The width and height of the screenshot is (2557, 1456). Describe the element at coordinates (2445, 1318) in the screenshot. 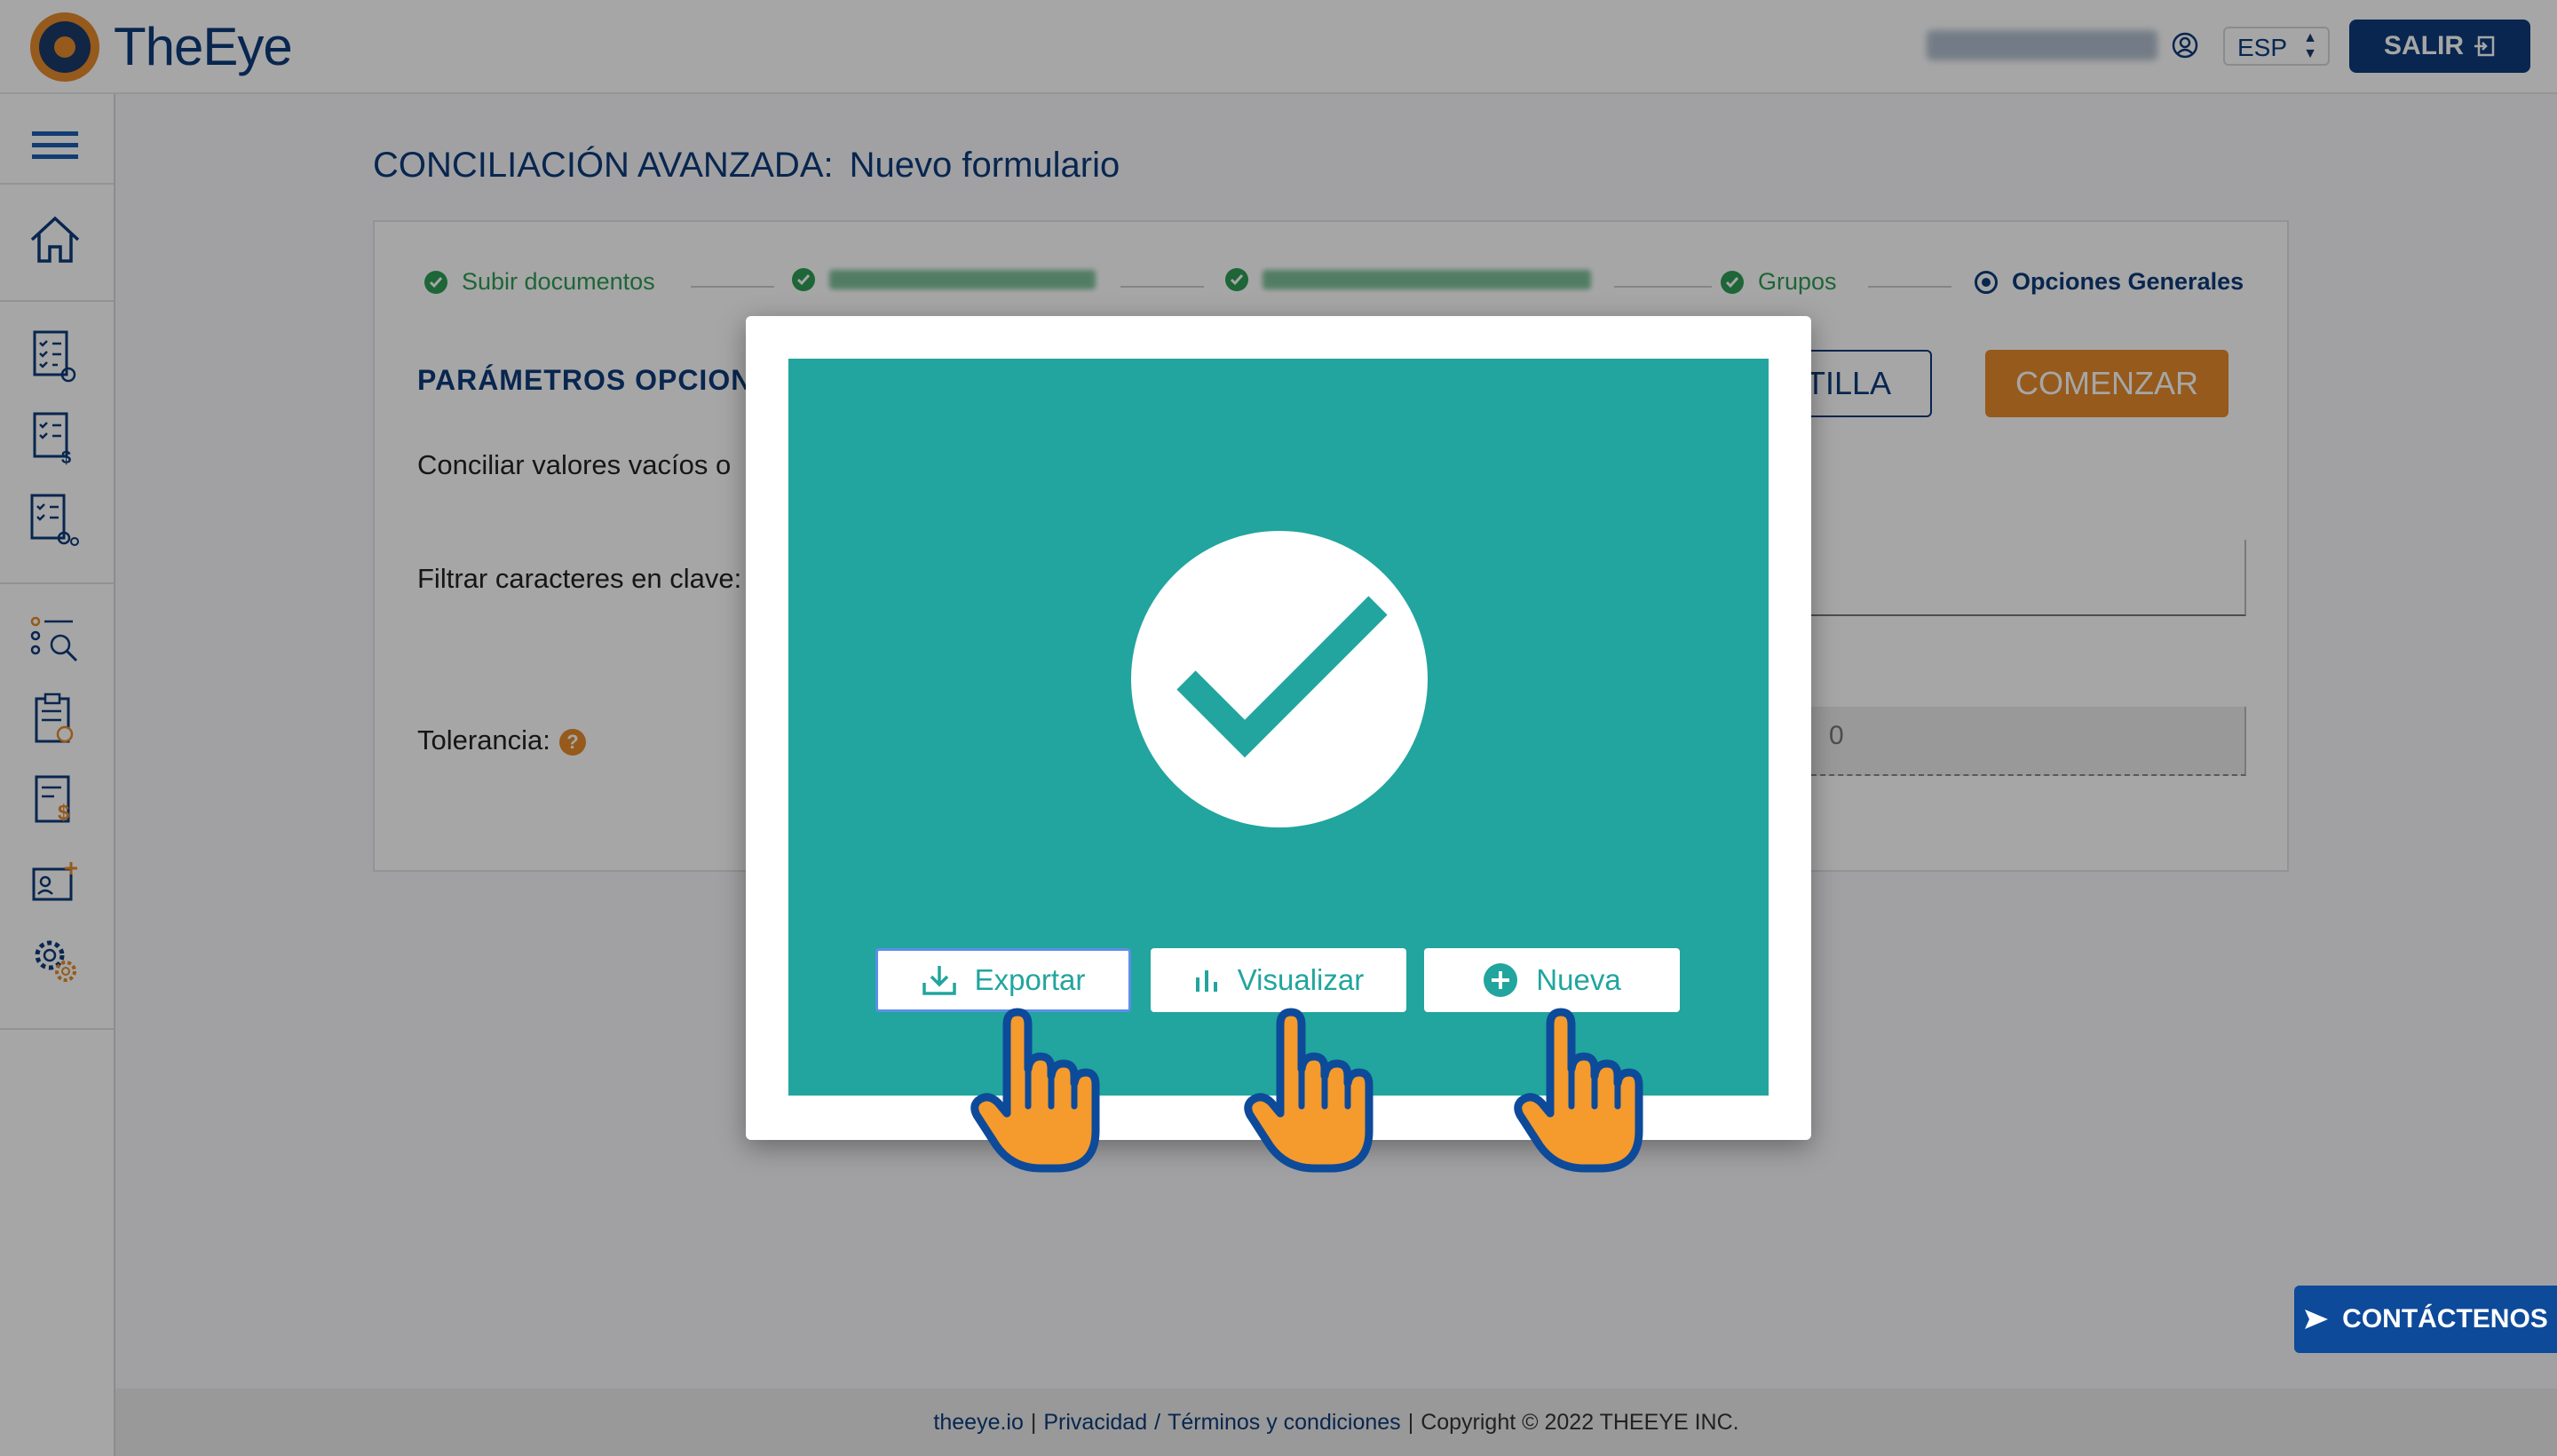

I see `contact-label: CONTÁCTENOS` at that location.